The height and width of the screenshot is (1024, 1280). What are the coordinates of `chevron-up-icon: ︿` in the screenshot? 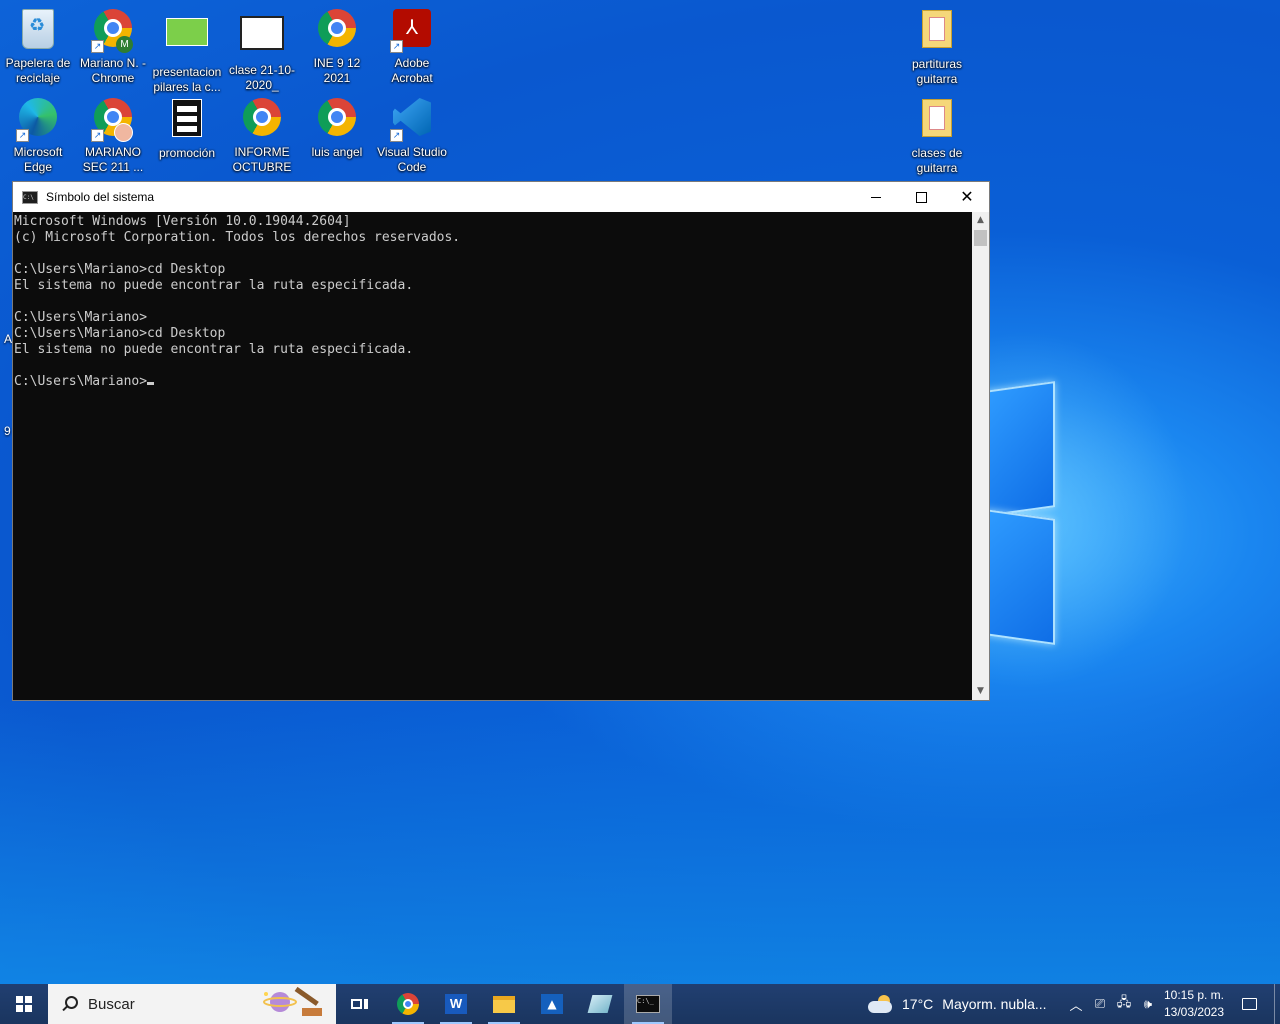 It's located at (1076, 1004).